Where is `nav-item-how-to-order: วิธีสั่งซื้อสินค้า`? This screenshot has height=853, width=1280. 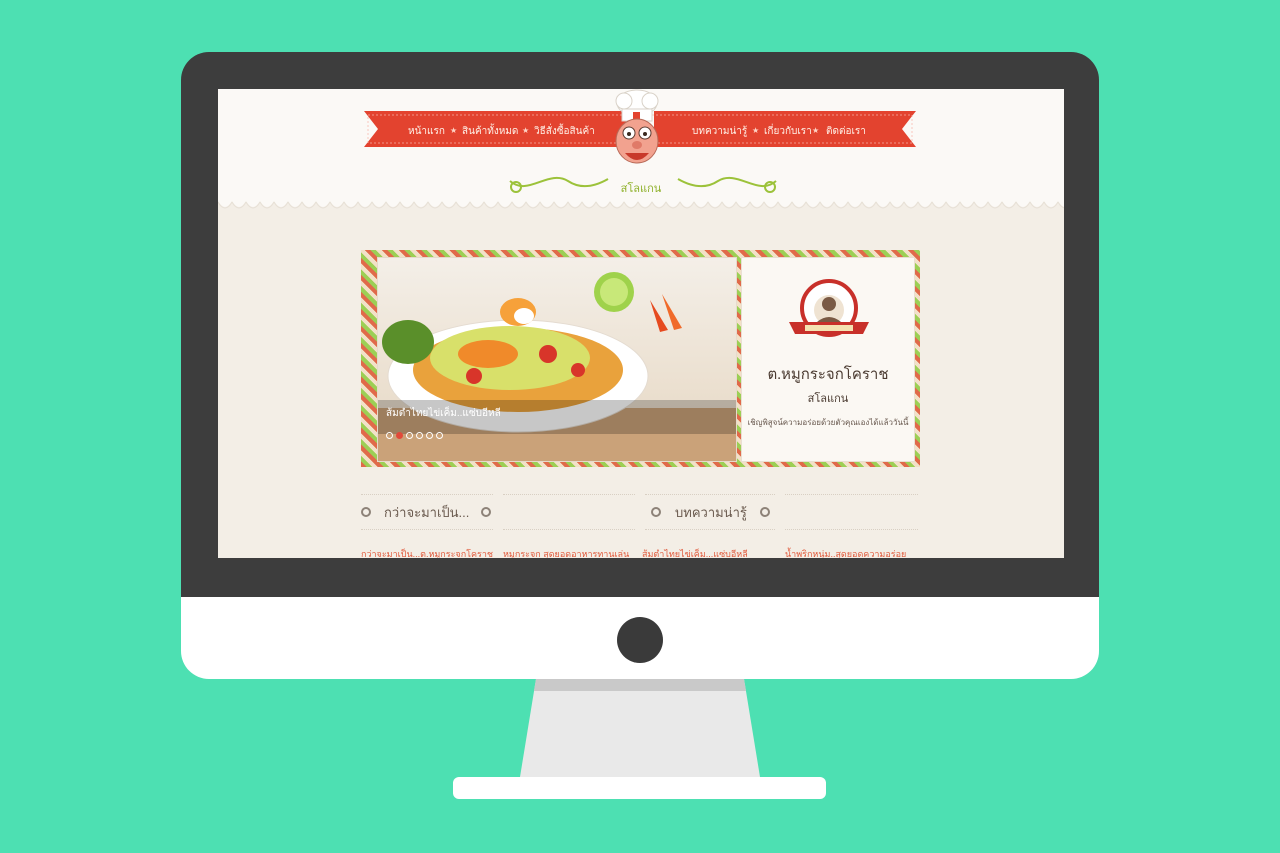 nav-item-how-to-order: วิธีสั่งซื้อสินค้า is located at coordinates (564, 131).